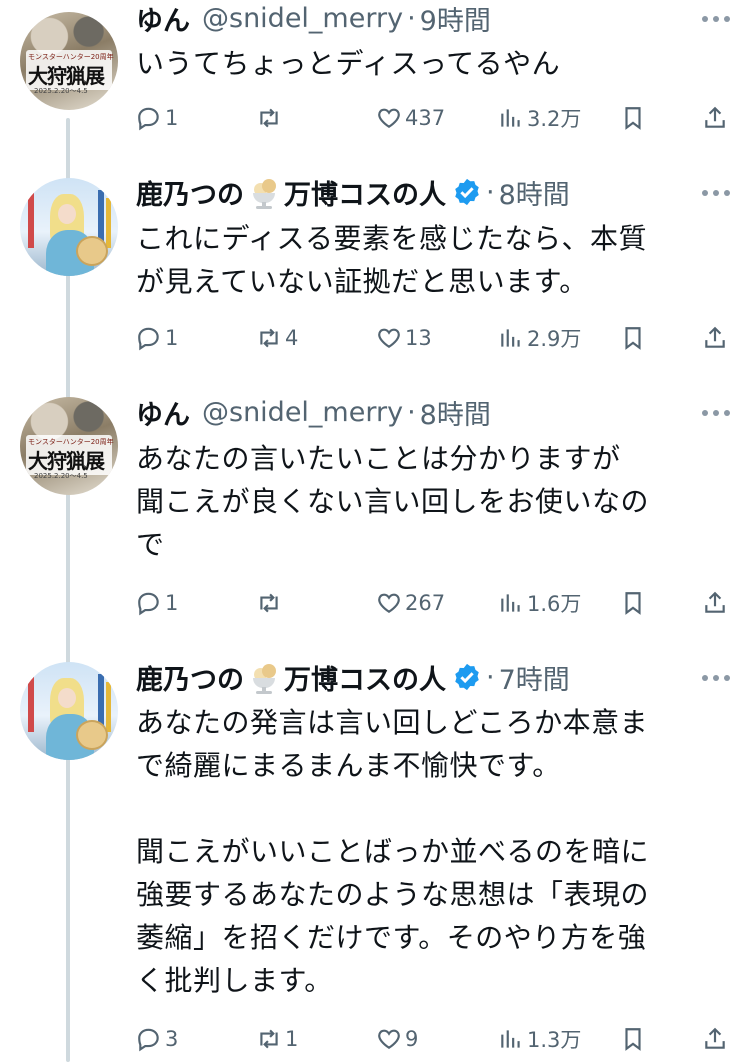  I want to click on tweet-header: ゆん @snidel_merry · 8時間, so click(313, 412).